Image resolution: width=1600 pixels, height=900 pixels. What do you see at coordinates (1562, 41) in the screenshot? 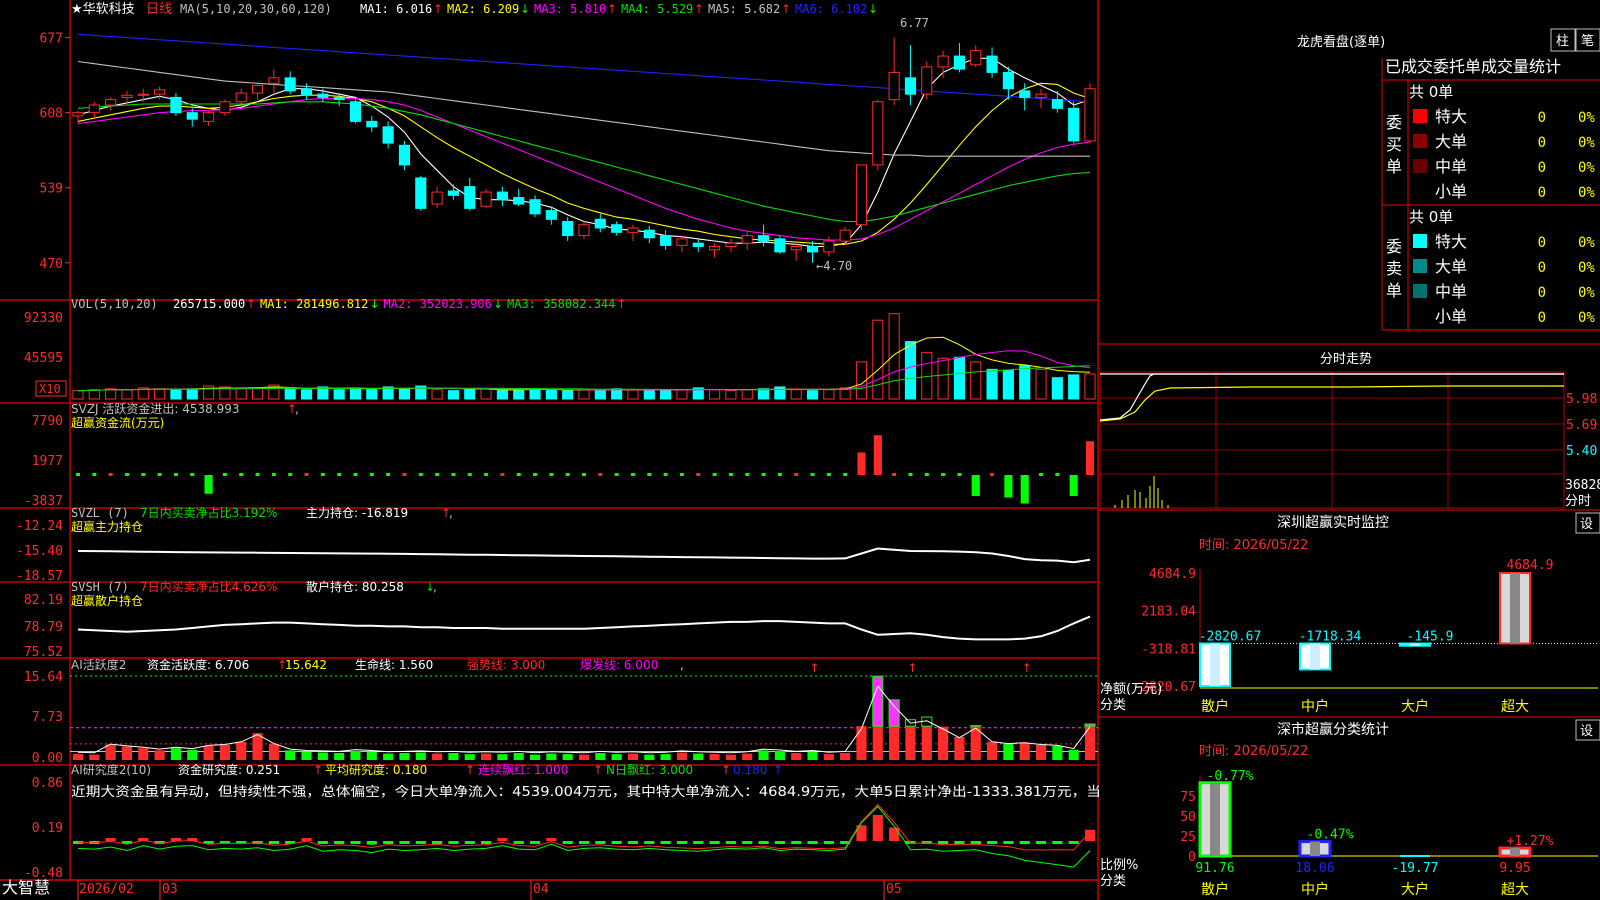
I see `tab-column: 柱` at bounding box center [1562, 41].